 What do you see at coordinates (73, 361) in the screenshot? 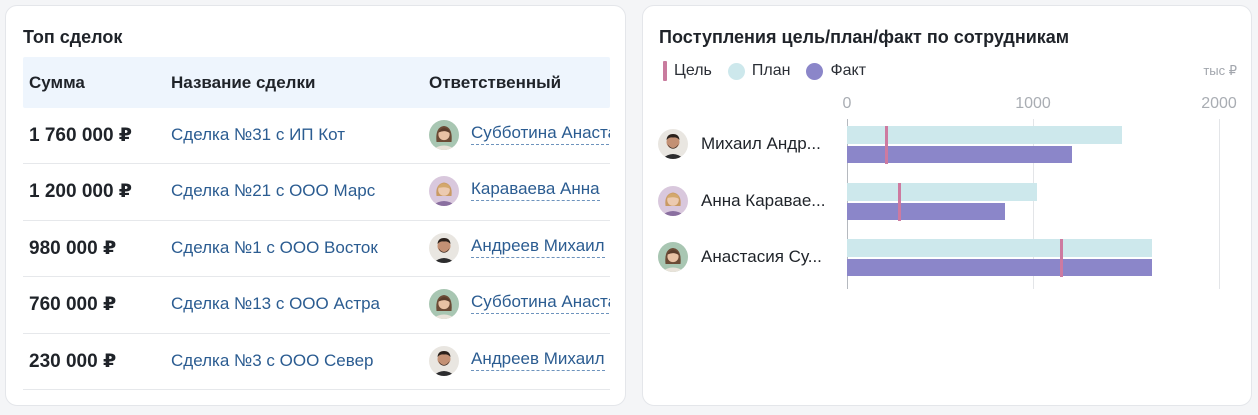
I see `deal-sum: 230 000 ₽` at bounding box center [73, 361].